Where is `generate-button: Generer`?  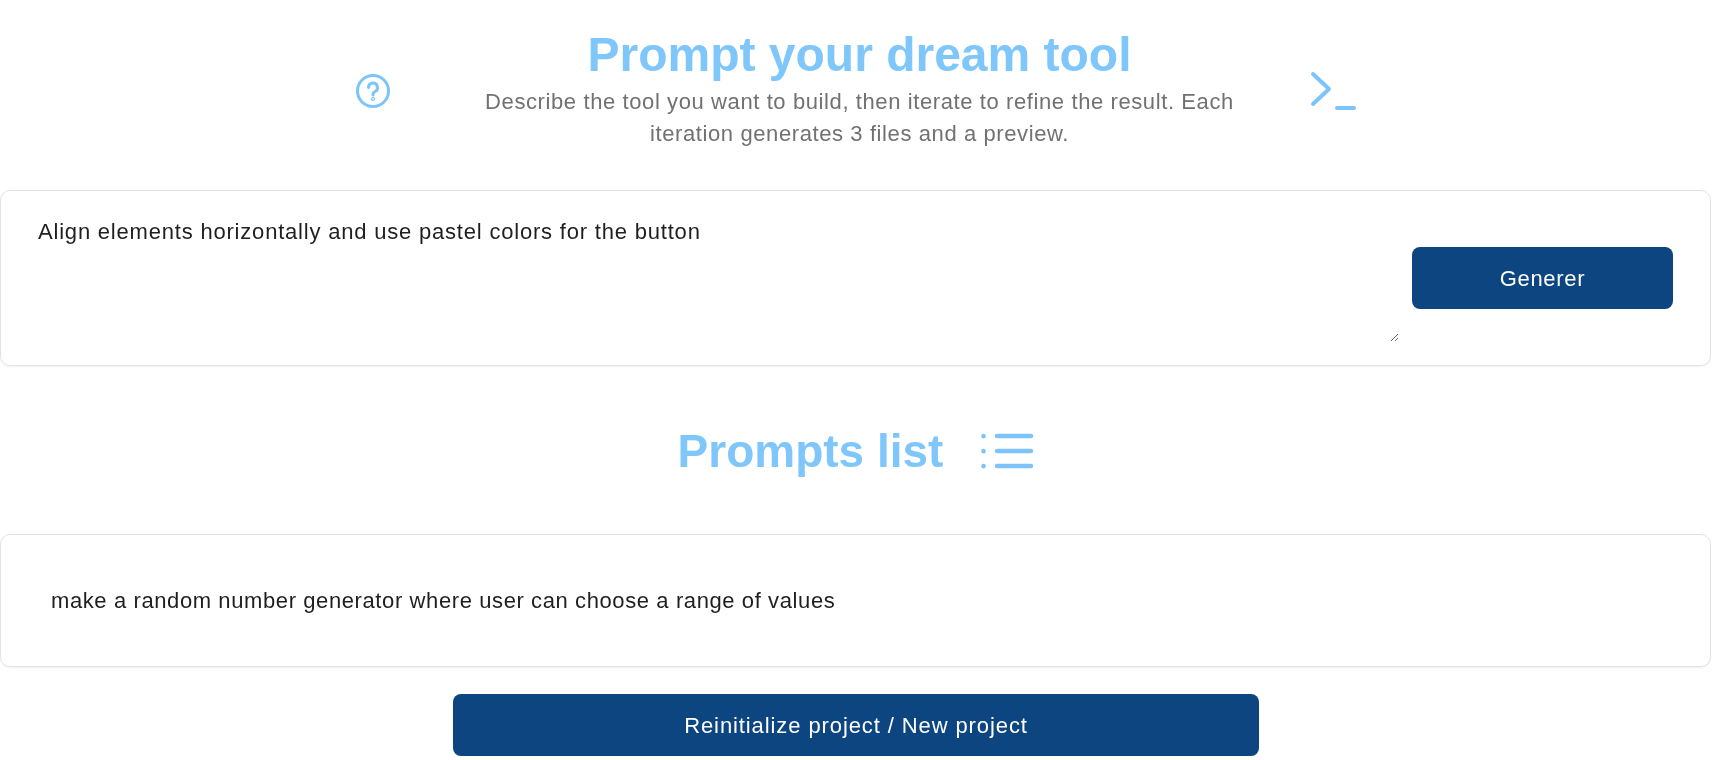
generate-button: Generer is located at coordinates (1542, 278).